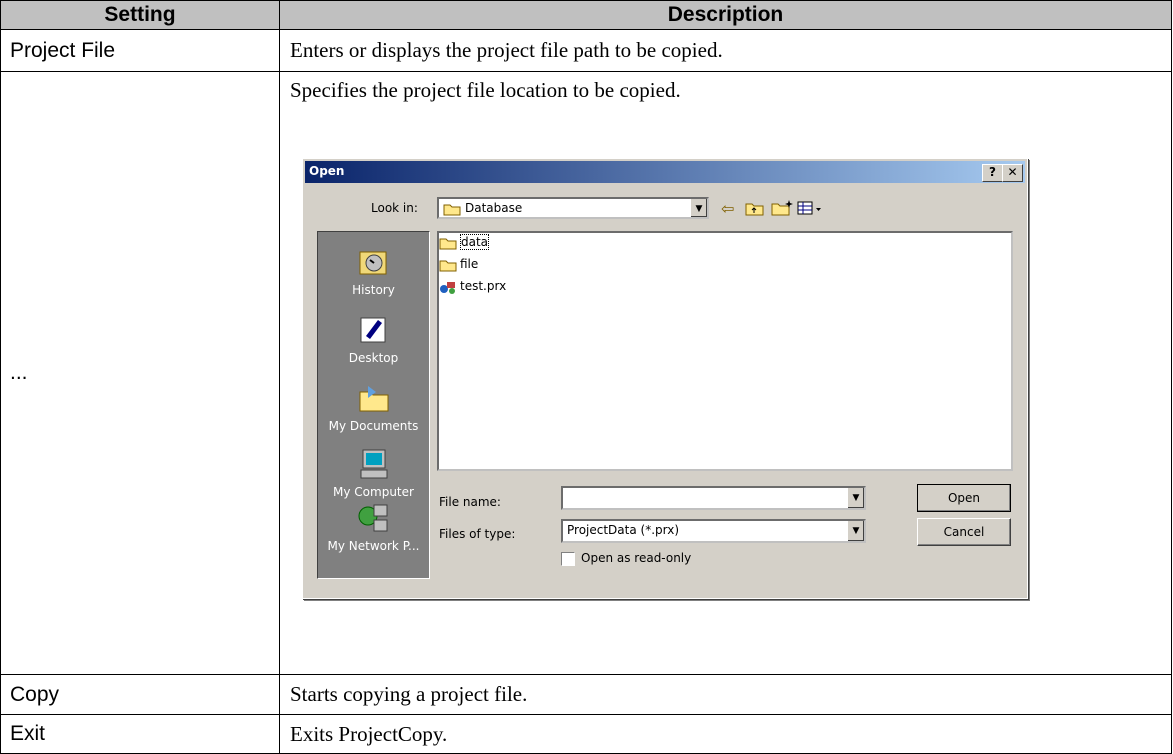 The image size is (1173, 754). What do you see at coordinates (470, 502) in the screenshot?
I see `file-name-label: File name:` at bounding box center [470, 502].